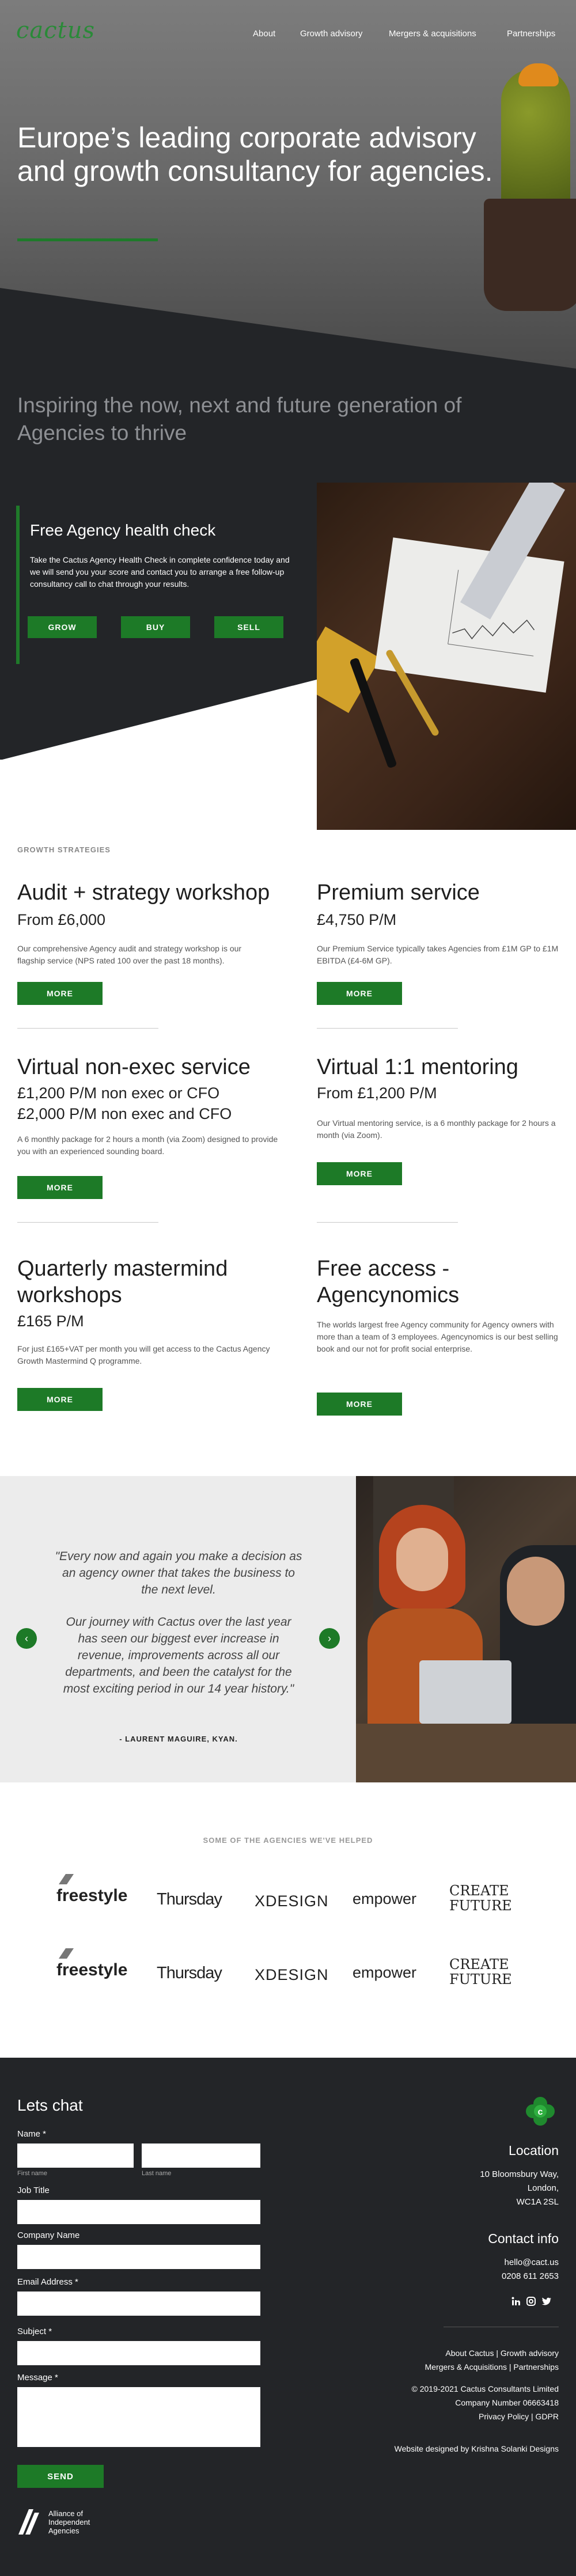  What do you see at coordinates (516, 2301) in the screenshot?
I see `linkedin-icon` at bounding box center [516, 2301].